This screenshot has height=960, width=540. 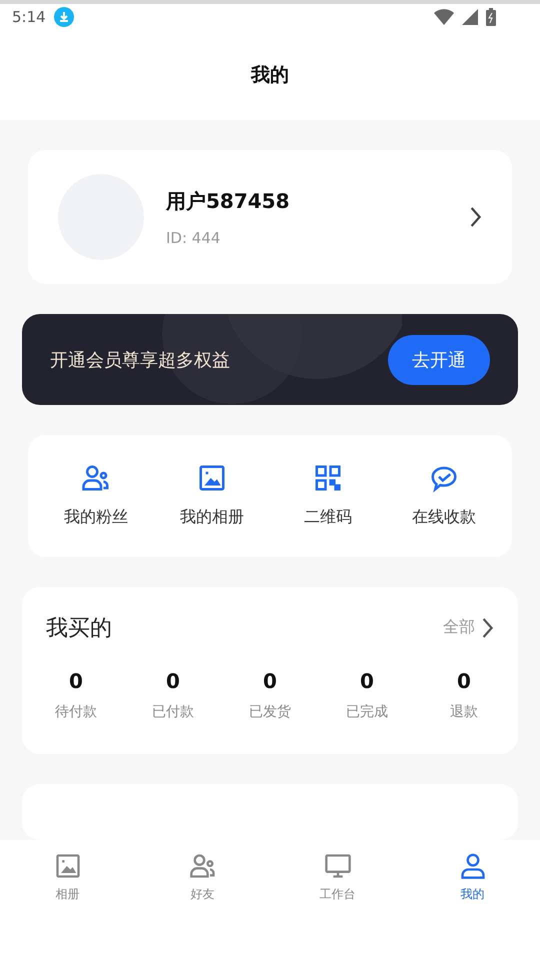 I want to click on order-status-label: 待付款, so click(x=76, y=711).